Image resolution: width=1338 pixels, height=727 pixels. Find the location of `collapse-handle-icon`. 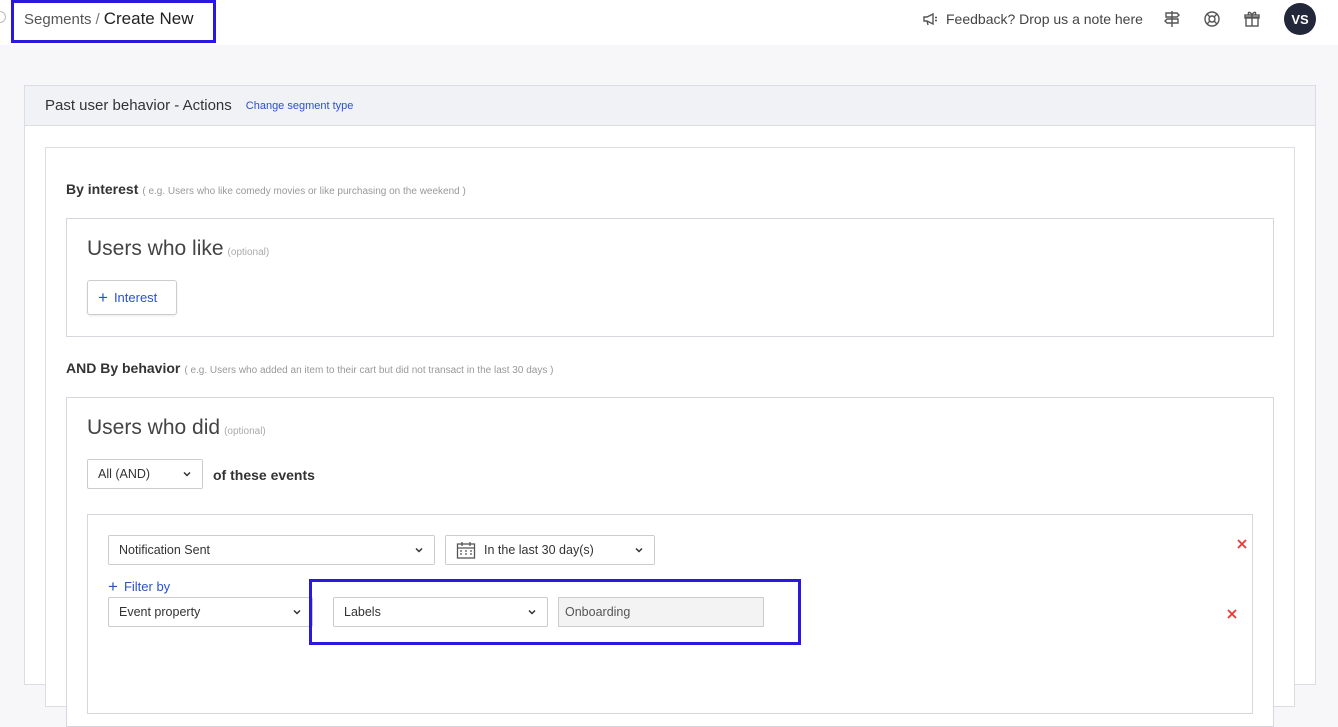

collapse-handle-icon is located at coordinates (3, 17).